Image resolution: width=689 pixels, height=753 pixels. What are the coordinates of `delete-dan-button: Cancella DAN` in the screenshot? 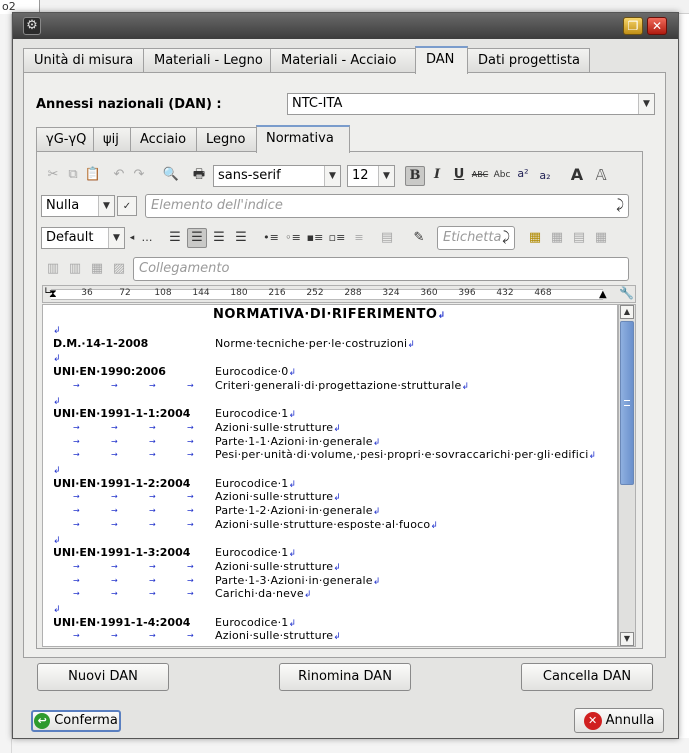 It's located at (587, 677).